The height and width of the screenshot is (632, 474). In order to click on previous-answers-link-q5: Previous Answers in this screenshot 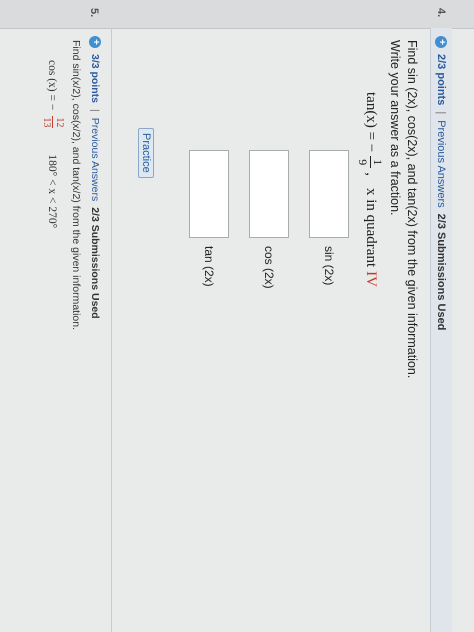, I will do `click(95, 159)`.